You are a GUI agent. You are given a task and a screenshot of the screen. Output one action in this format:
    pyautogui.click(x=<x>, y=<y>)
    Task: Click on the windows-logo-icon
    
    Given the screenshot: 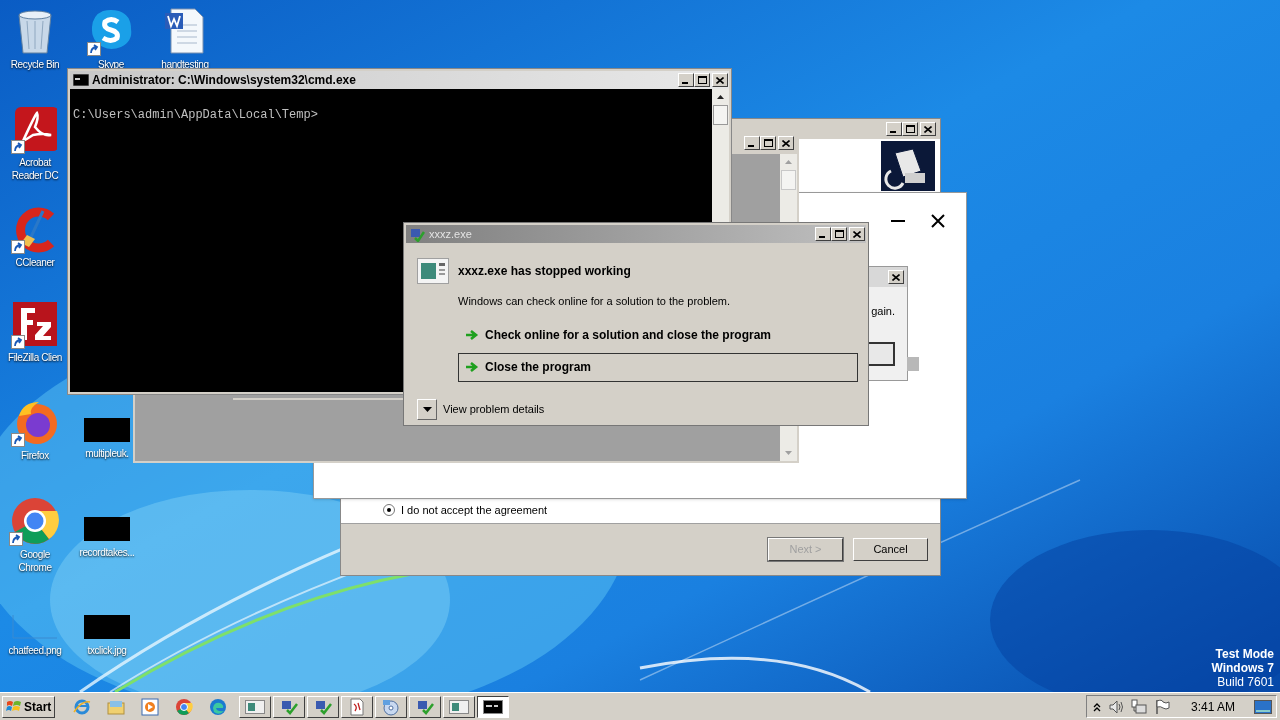 What is the action you would take?
    pyautogui.click(x=14, y=706)
    